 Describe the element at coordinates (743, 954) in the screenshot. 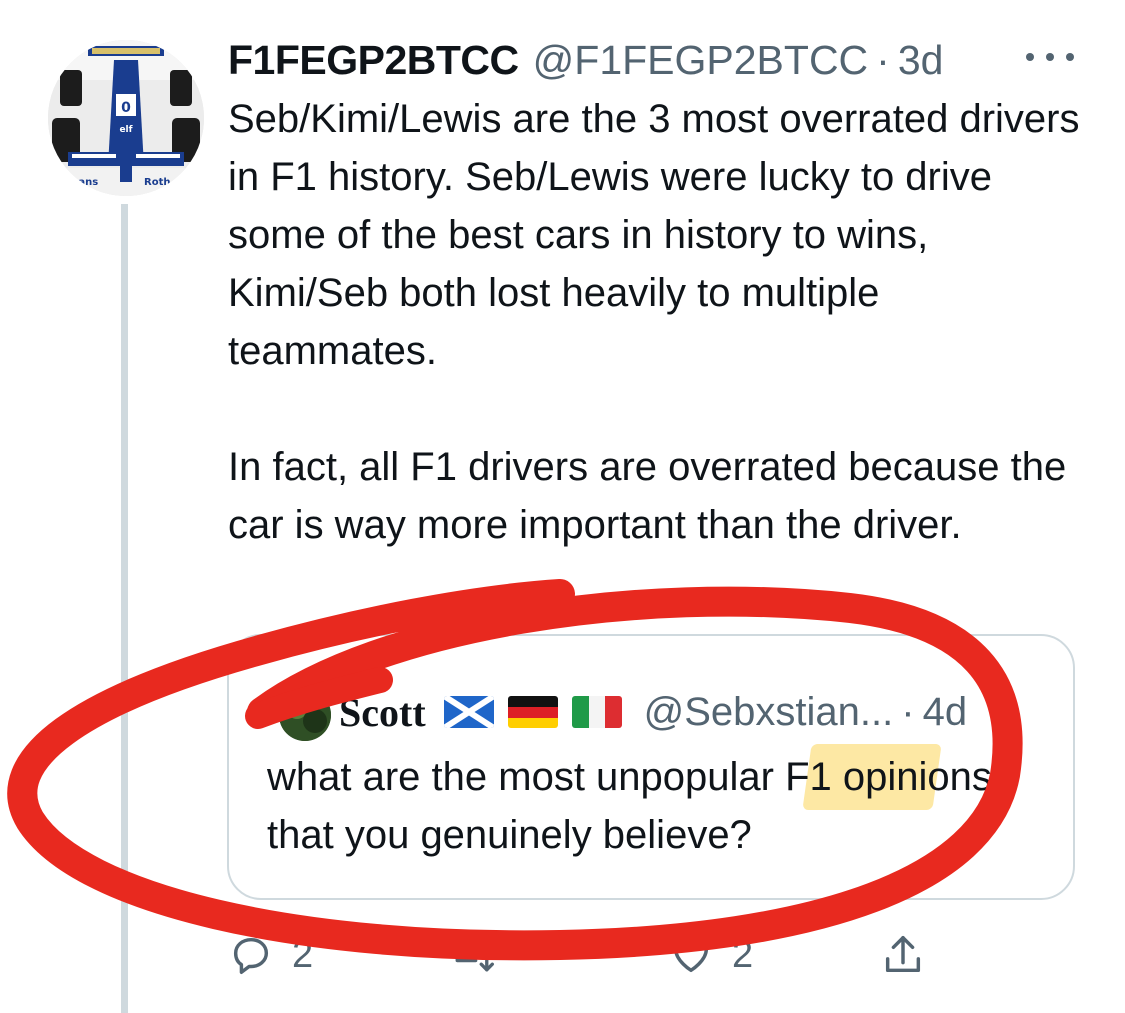

I see `like-count: 2` at that location.